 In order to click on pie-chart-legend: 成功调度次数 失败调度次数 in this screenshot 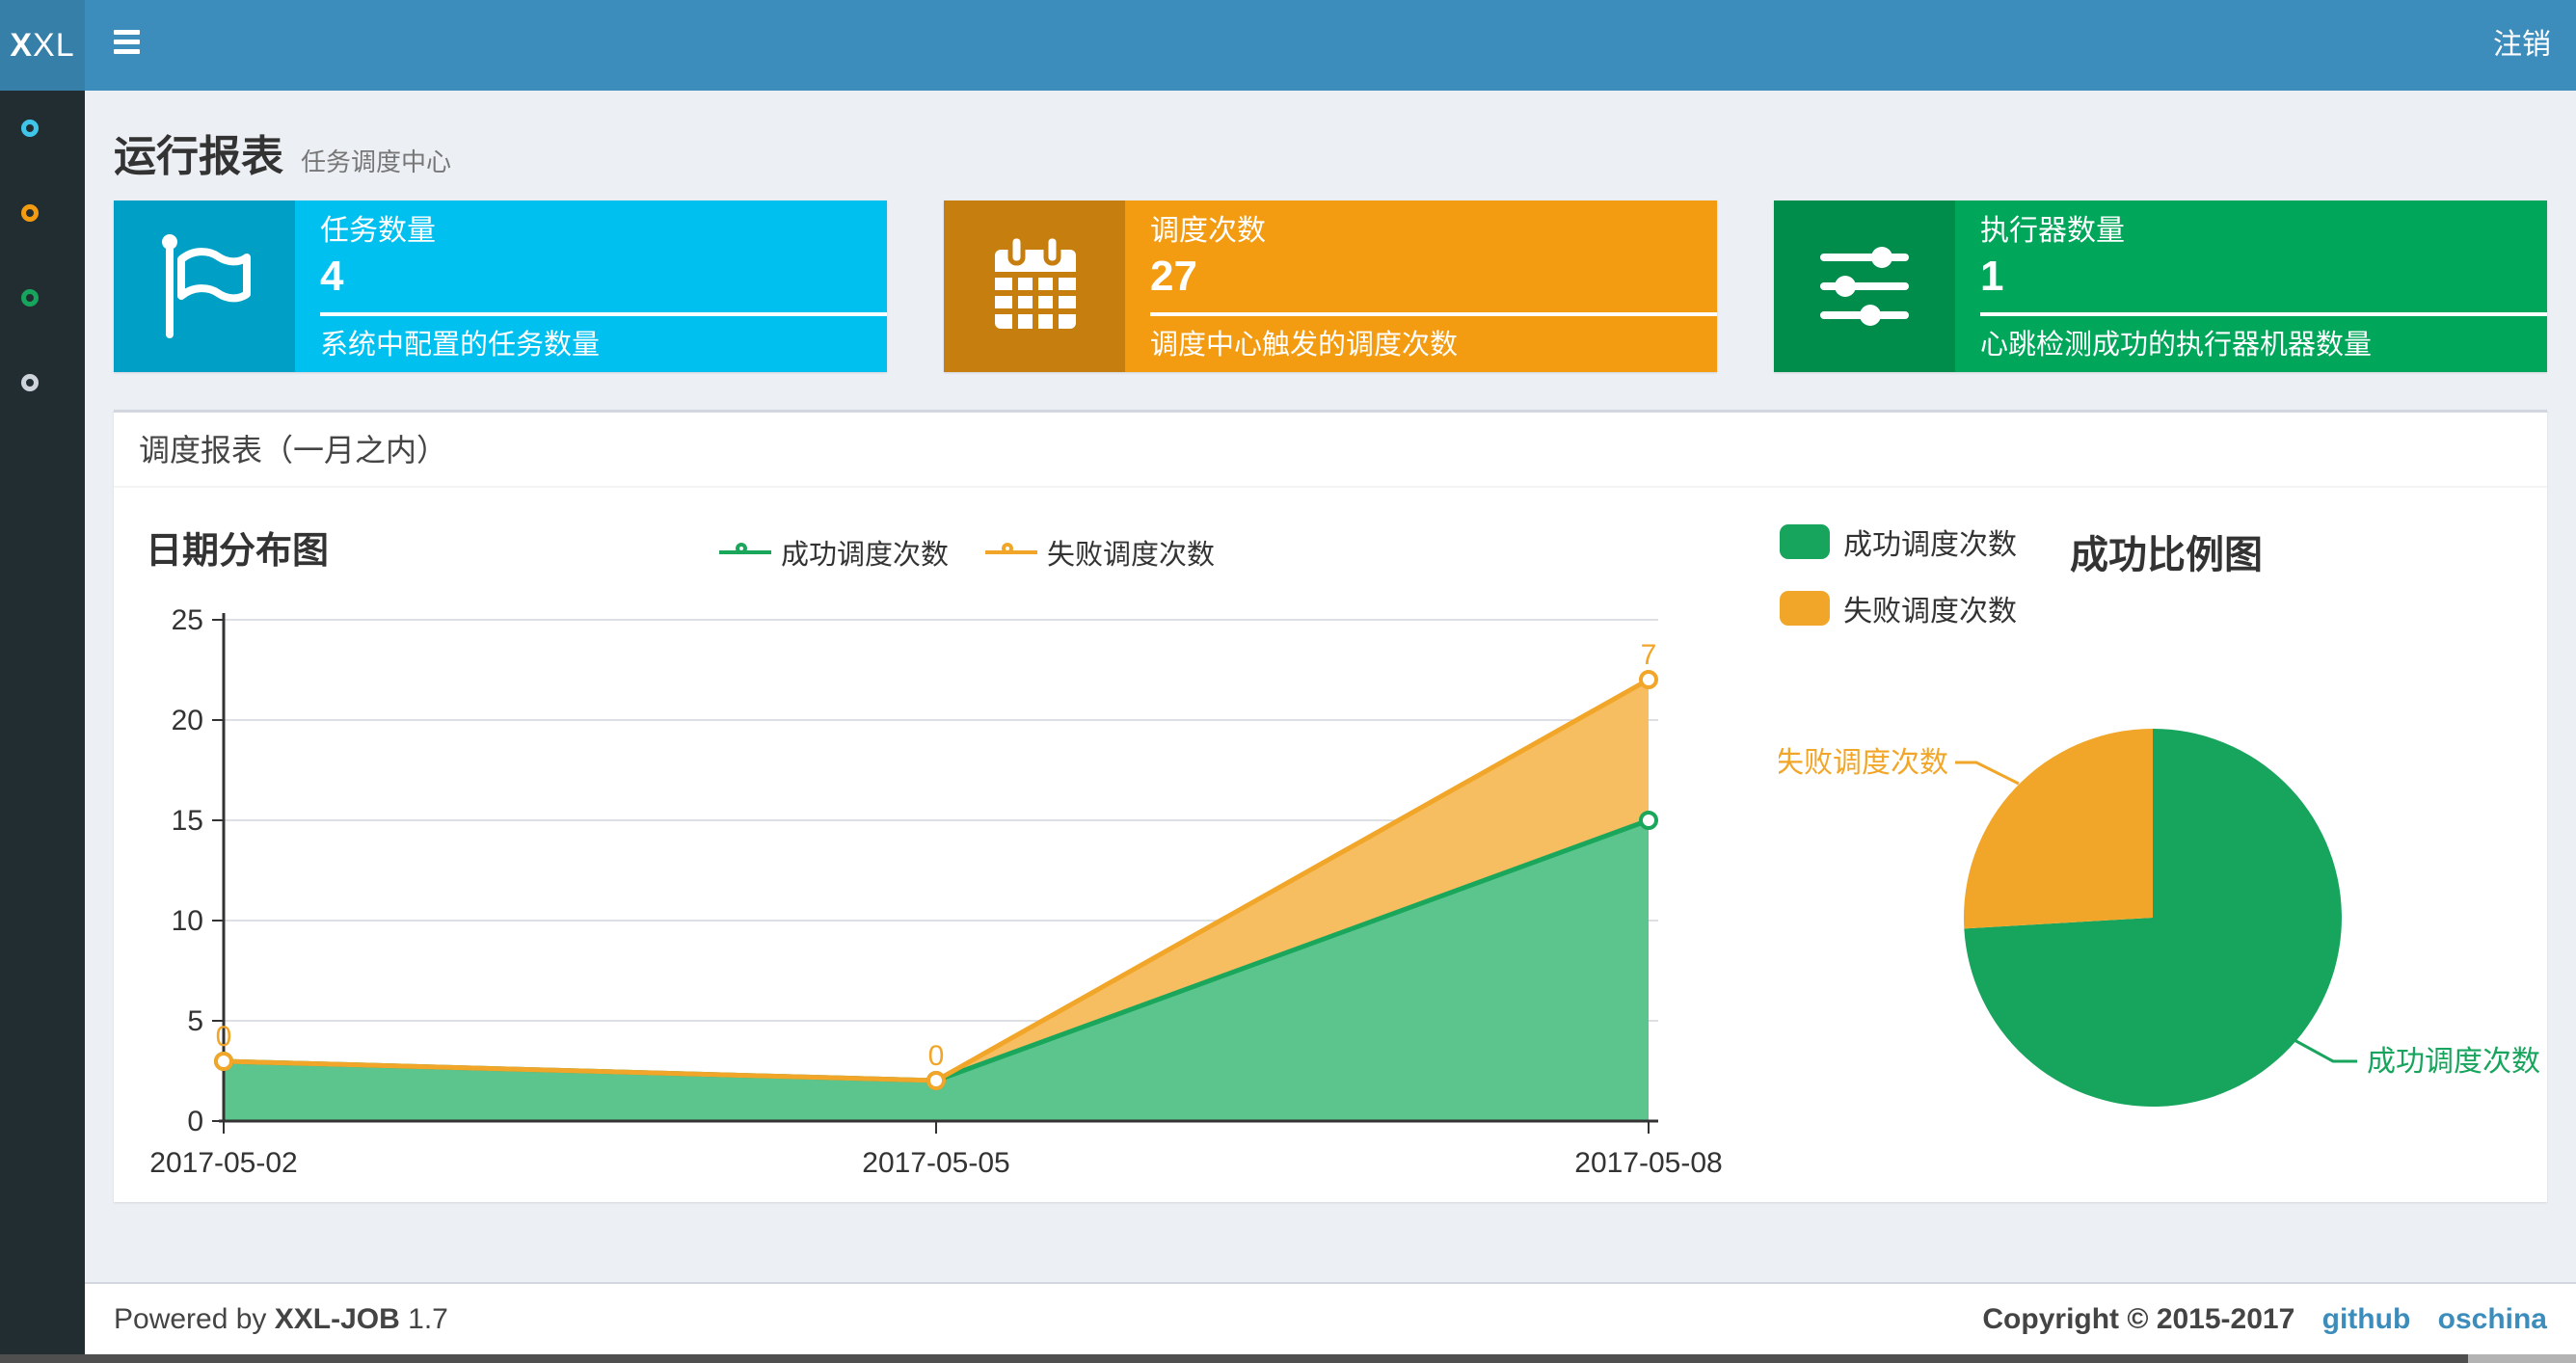, I will do `click(1899, 587)`.